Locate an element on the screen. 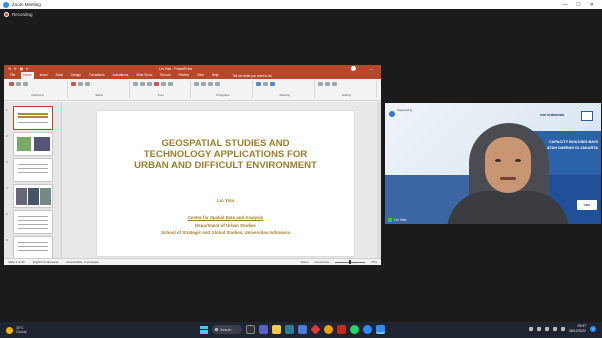 This screenshot has width=602, height=338. quick-access-toolbar: ⟲ ⟳ ▣ ▾ is located at coordinates (18, 69).